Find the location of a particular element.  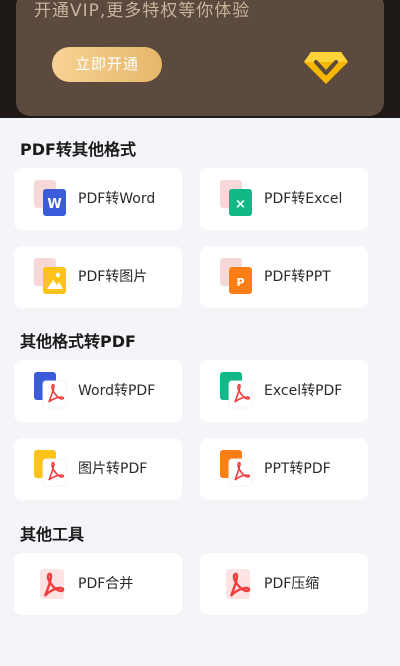

tool-word-to-pdf: Word转PDF is located at coordinates (98, 391).